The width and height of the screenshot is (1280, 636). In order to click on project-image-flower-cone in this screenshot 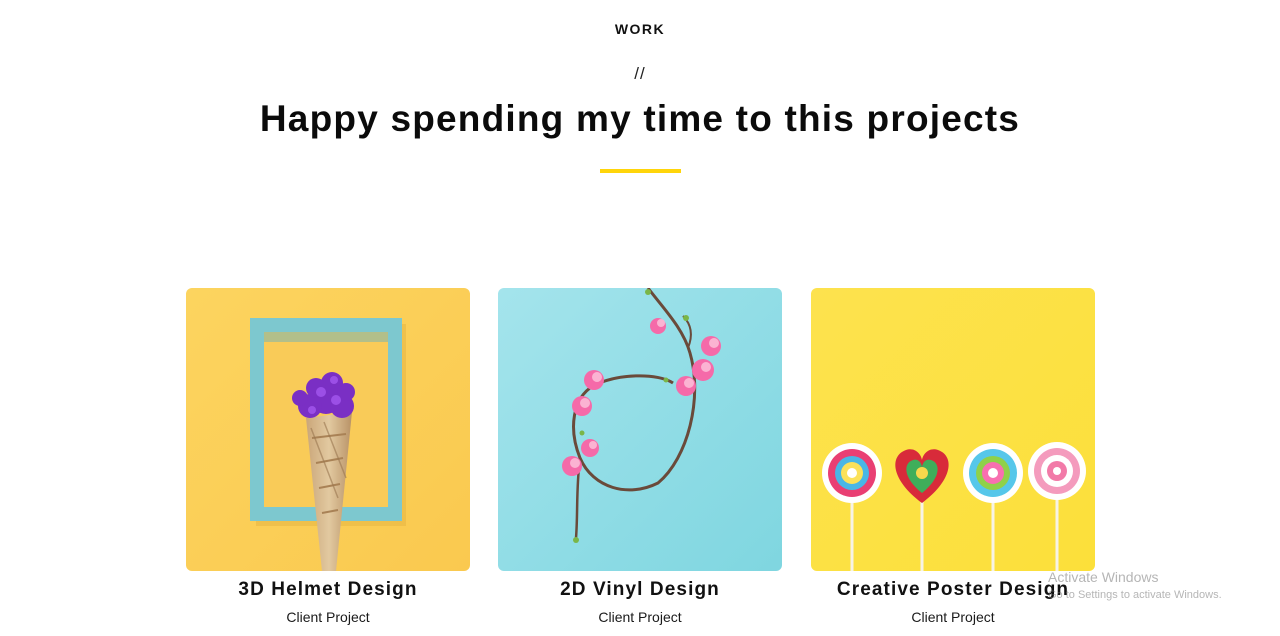, I will do `click(328, 429)`.